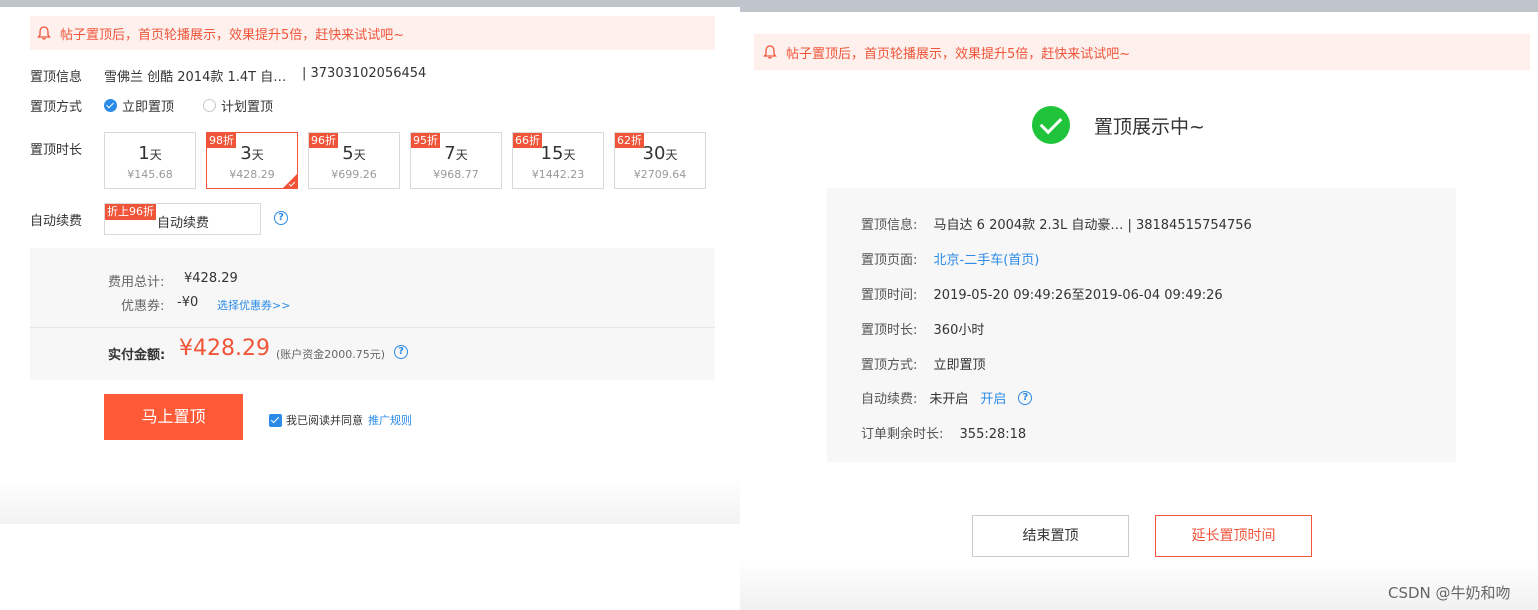  I want to click on divider, so click(372, 327).